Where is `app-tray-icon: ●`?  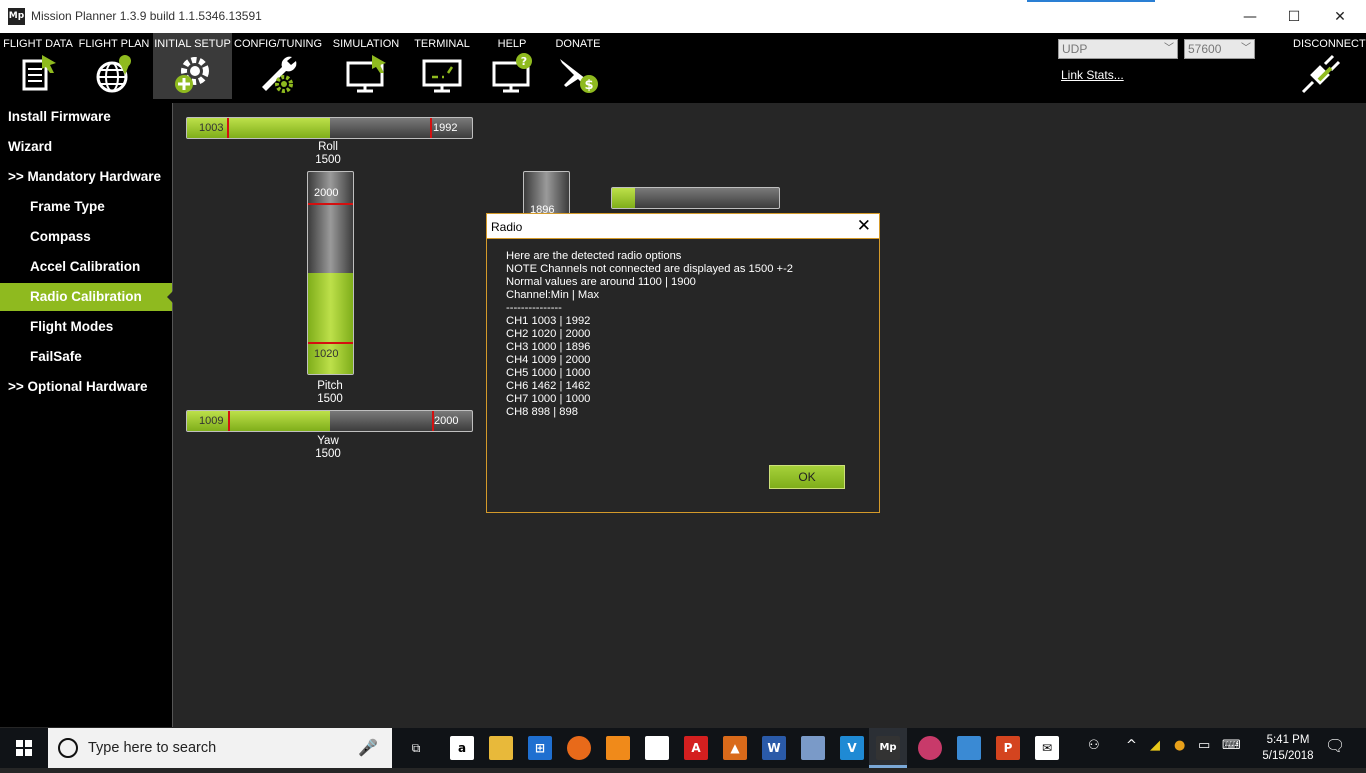 app-tray-icon: ● is located at coordinates (1179, 745).